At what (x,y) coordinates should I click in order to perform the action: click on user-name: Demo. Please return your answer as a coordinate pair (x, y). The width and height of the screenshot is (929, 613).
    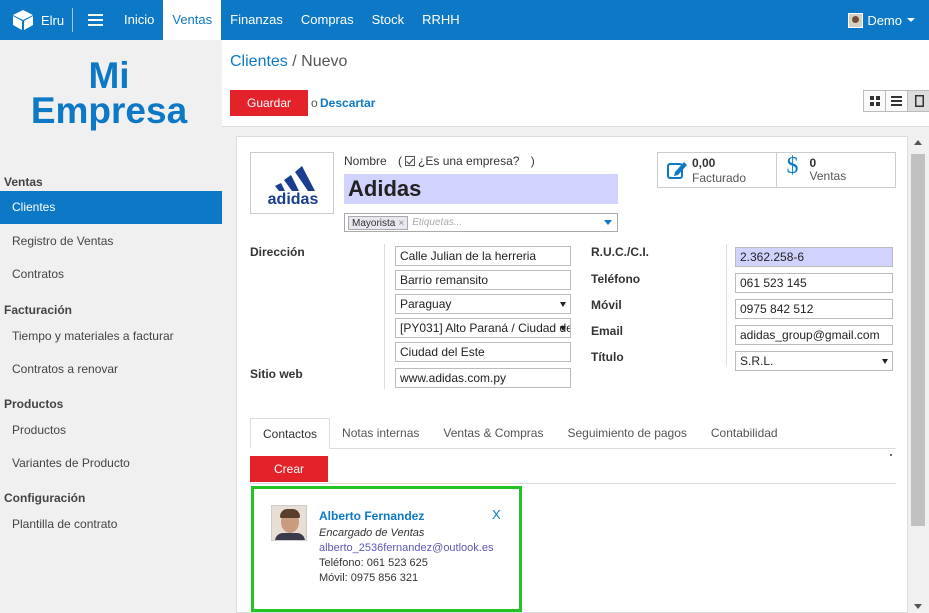
    Looking at the image, I should click on (884, 20).